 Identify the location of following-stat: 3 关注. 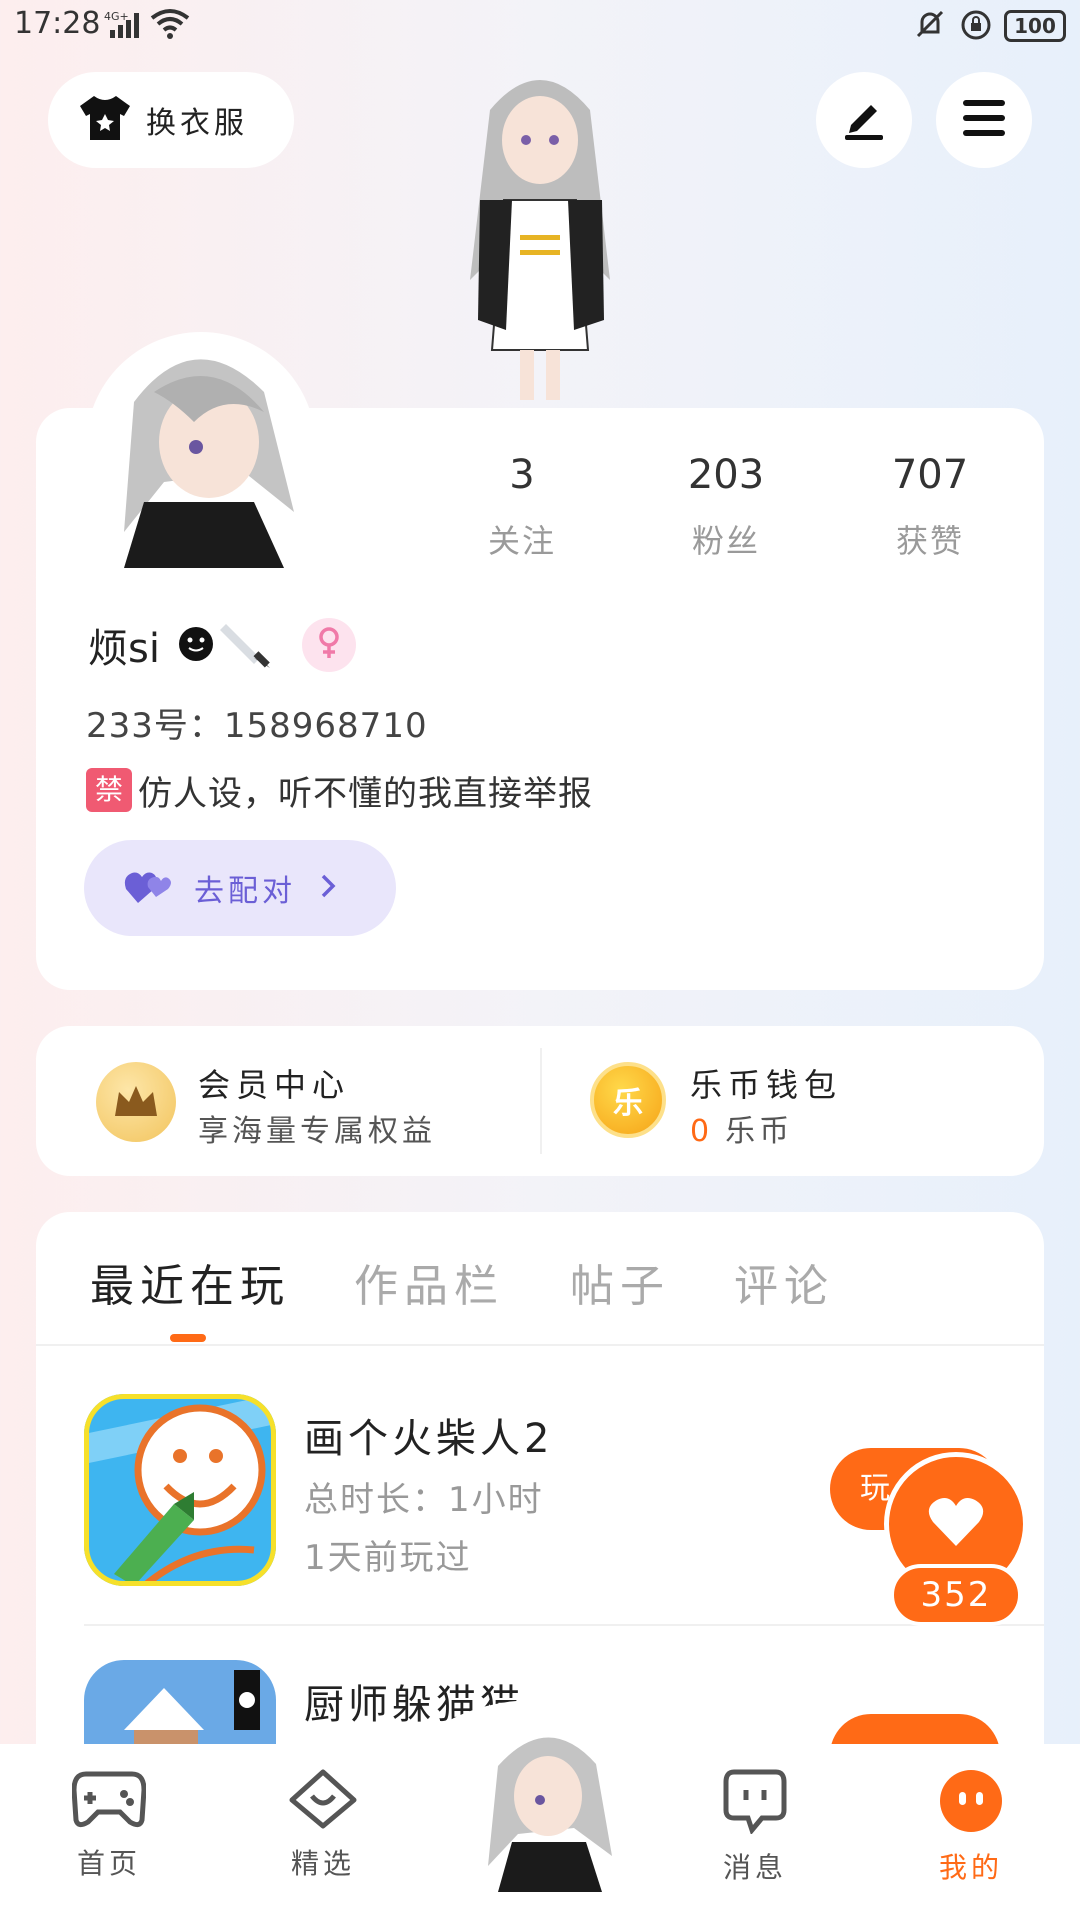
(522, 507).